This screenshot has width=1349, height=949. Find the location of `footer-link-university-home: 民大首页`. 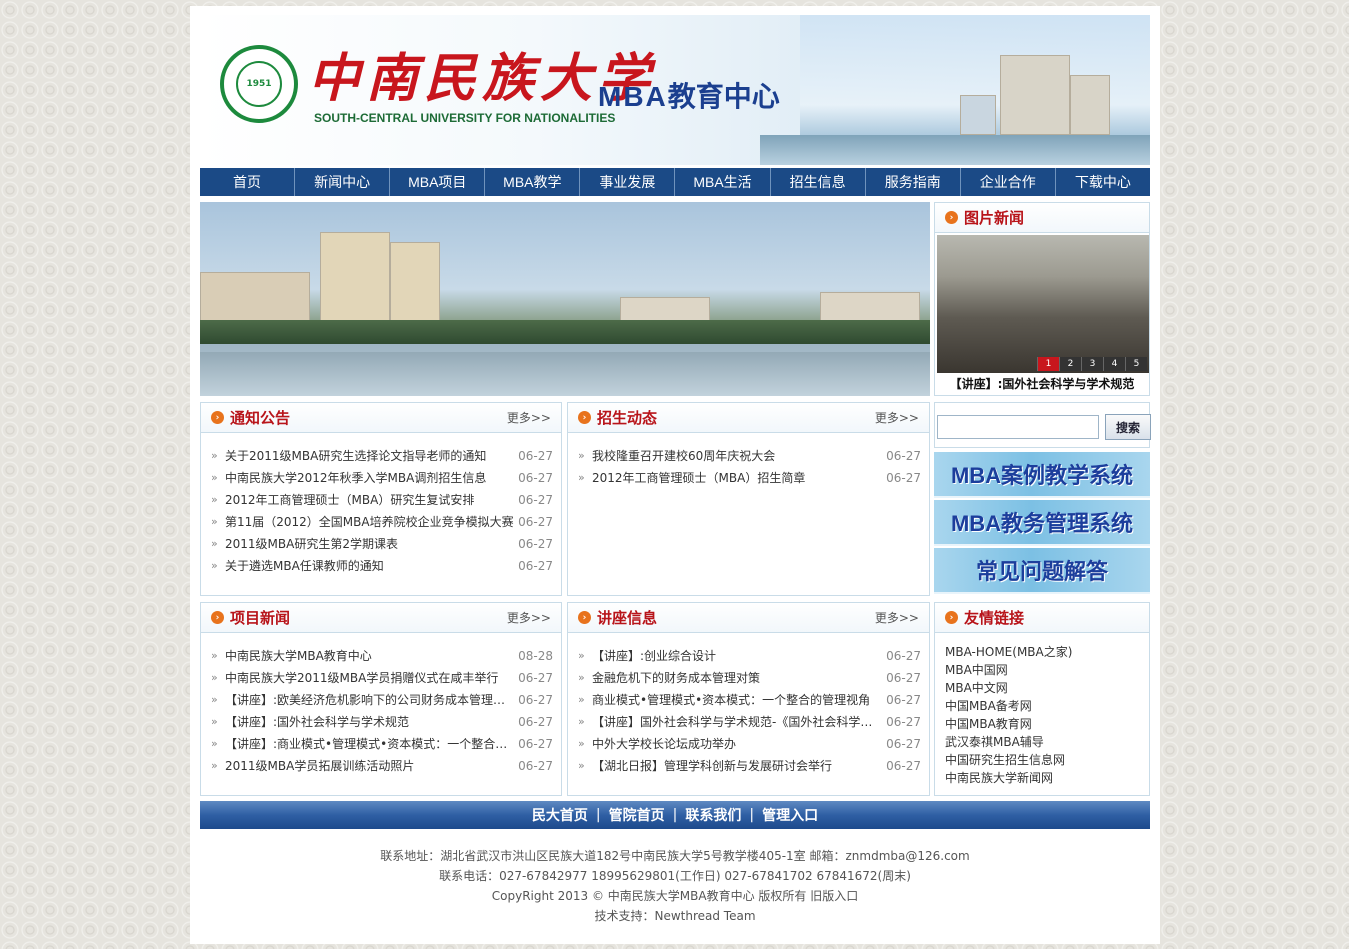

footer-link-university-home: 民大首页 is located at coordinates (560, 815).